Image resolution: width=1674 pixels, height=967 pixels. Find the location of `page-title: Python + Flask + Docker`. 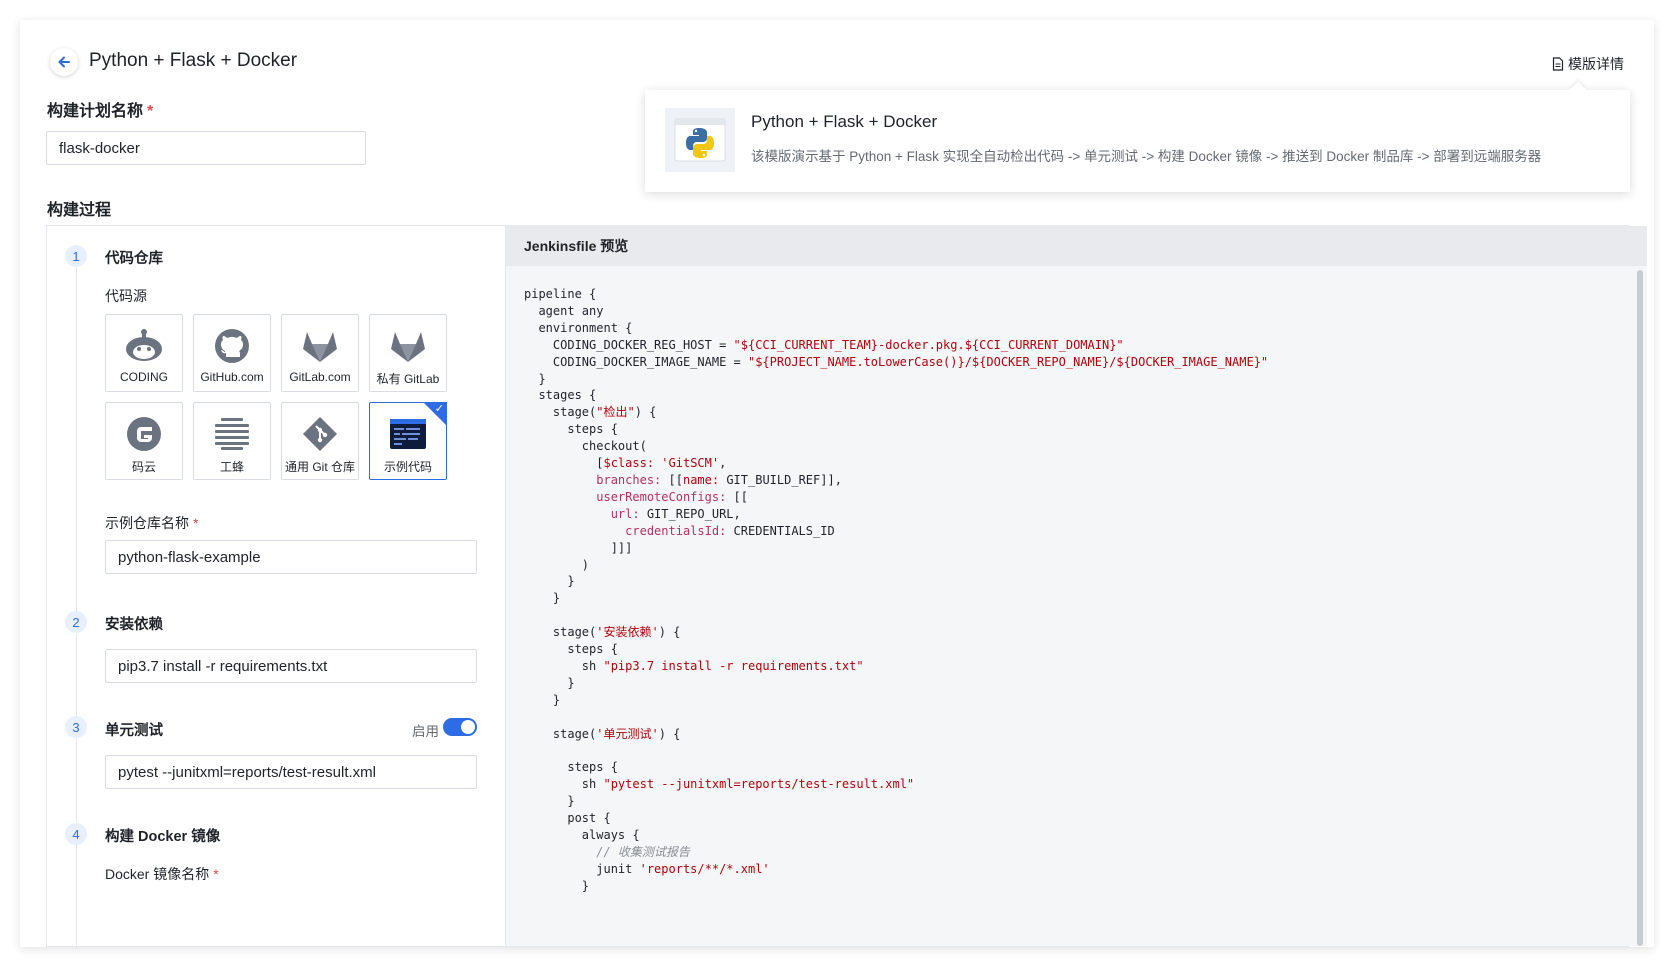

page-title: Python + Flask + Docker is located at coordinates (193, 60).